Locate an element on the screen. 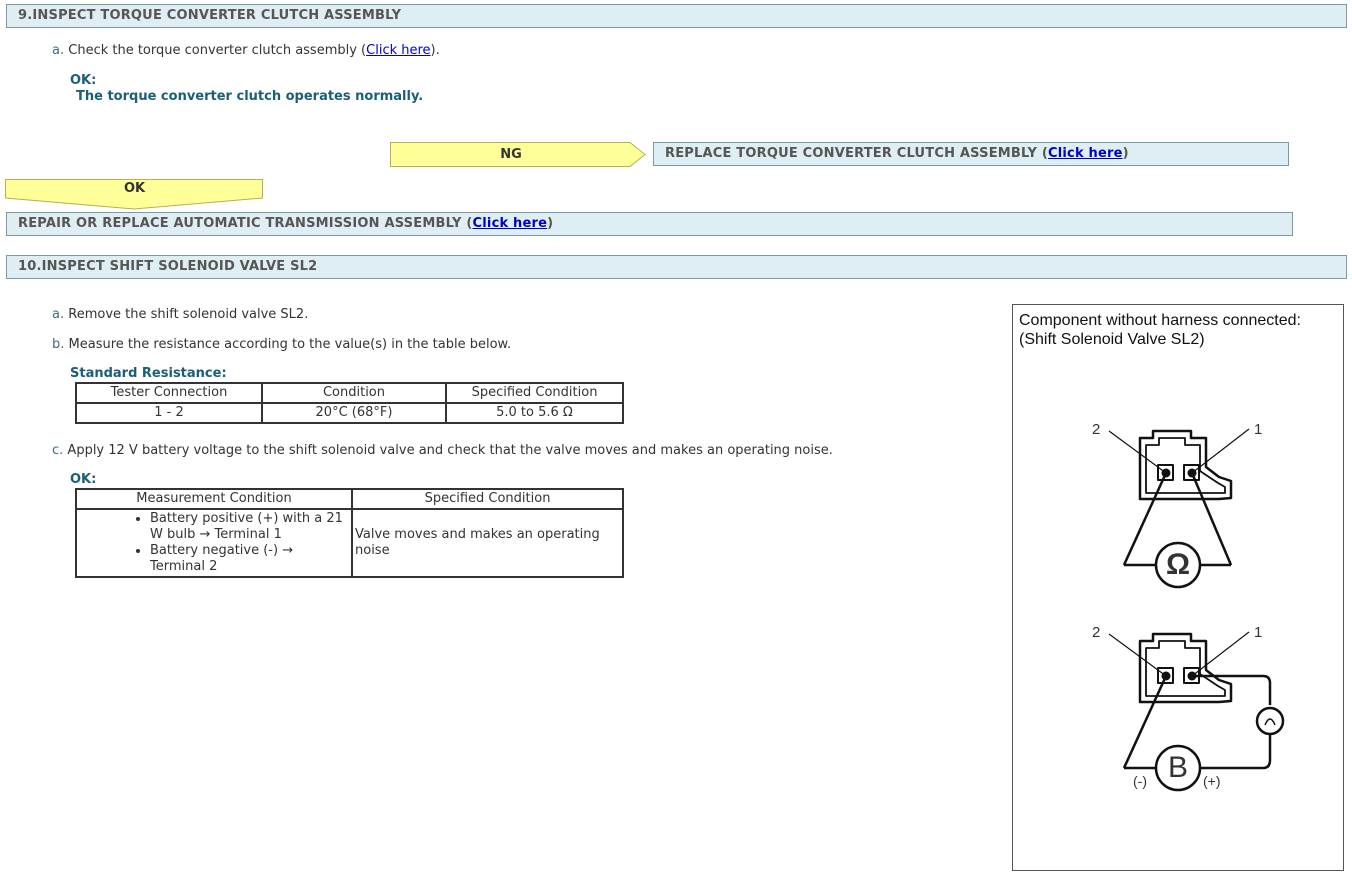 This screenshot has height=877, width=1352. step-letter: c. is located at coordinates (58, 450).